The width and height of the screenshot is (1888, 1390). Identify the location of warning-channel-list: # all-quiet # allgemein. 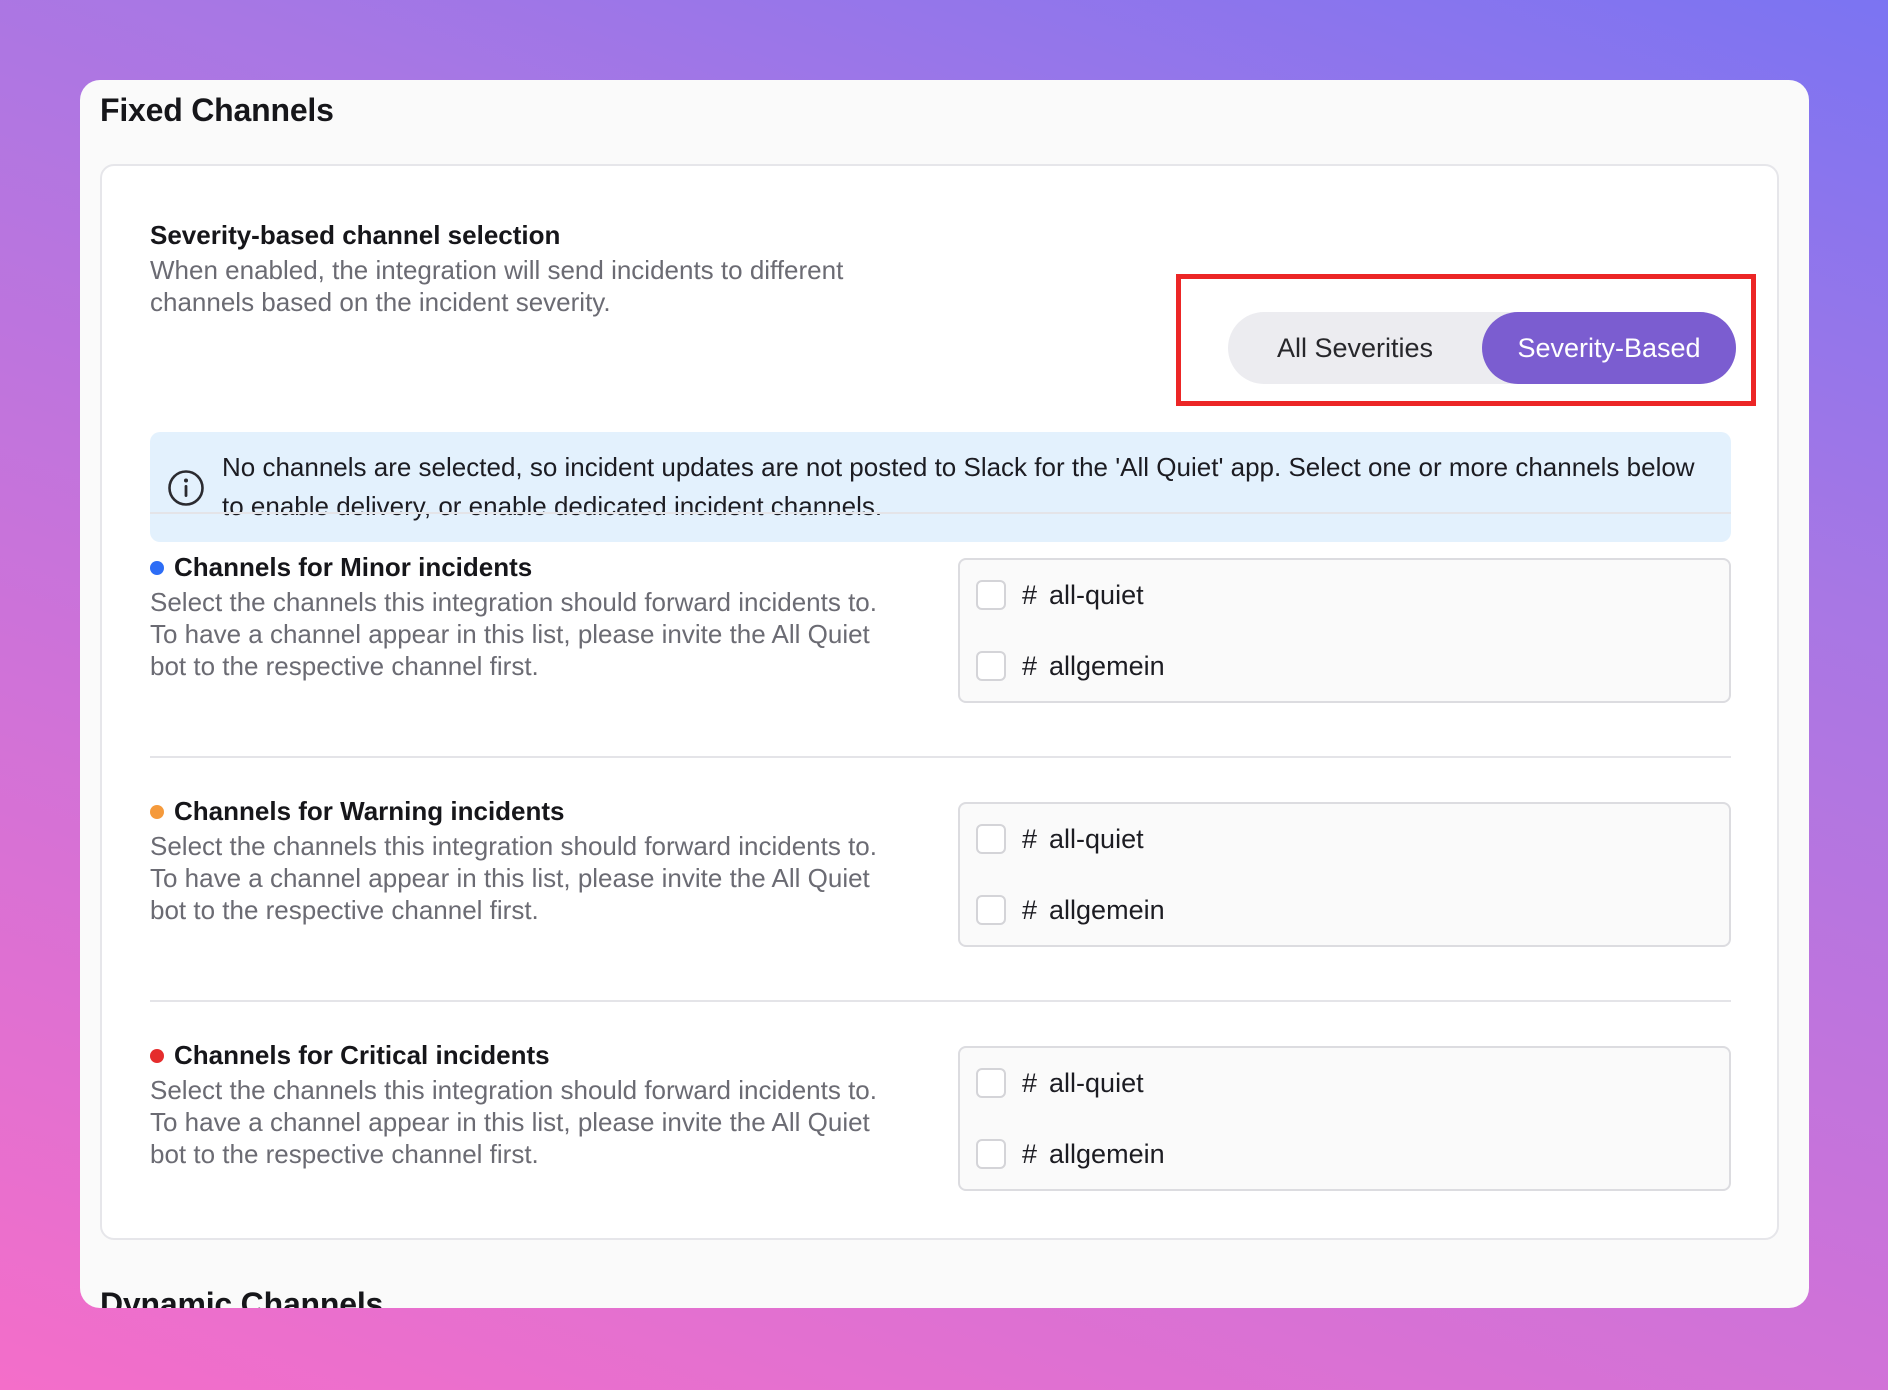
(1344, 874).